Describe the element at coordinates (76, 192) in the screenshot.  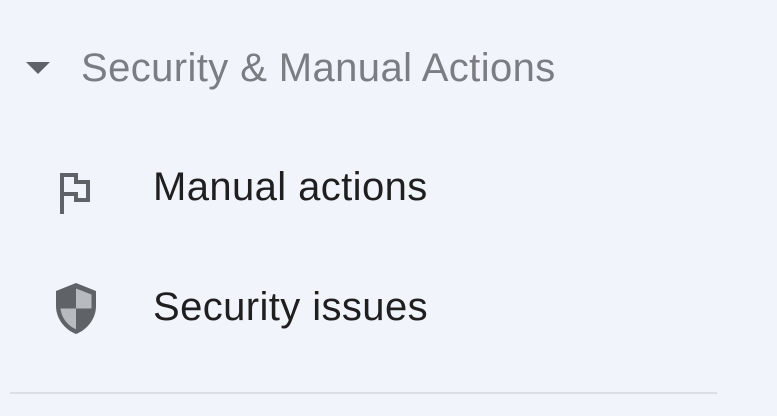
I see `flag-icon` at that location.